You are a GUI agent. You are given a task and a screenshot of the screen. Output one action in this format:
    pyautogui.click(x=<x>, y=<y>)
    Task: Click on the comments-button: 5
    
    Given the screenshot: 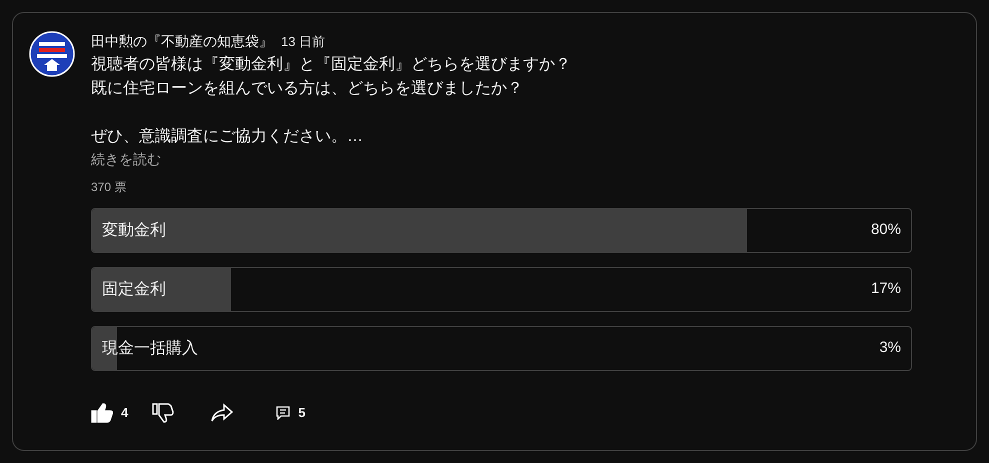 What is the action you would take?
    pyautogui.click(x=291, y=413)
    